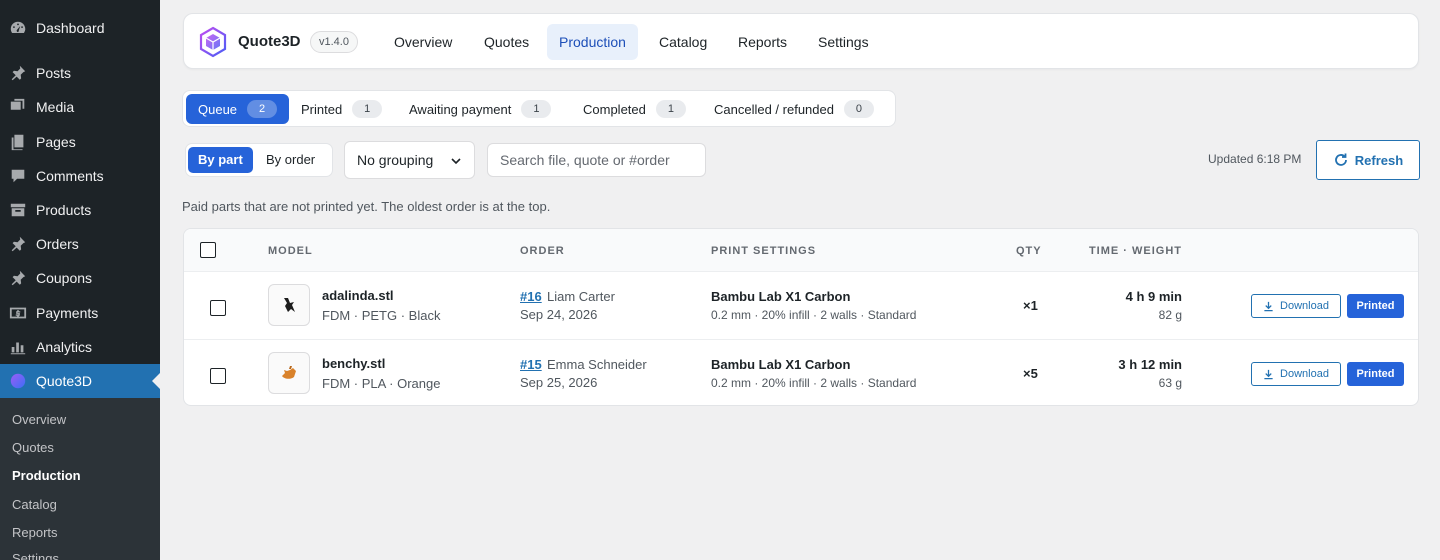 Image resolution: width=1440 pixels, height=560 pixels. Describe the element at coordinates (18, 313) in the screenshot. I see `dollar-icon` at that location.